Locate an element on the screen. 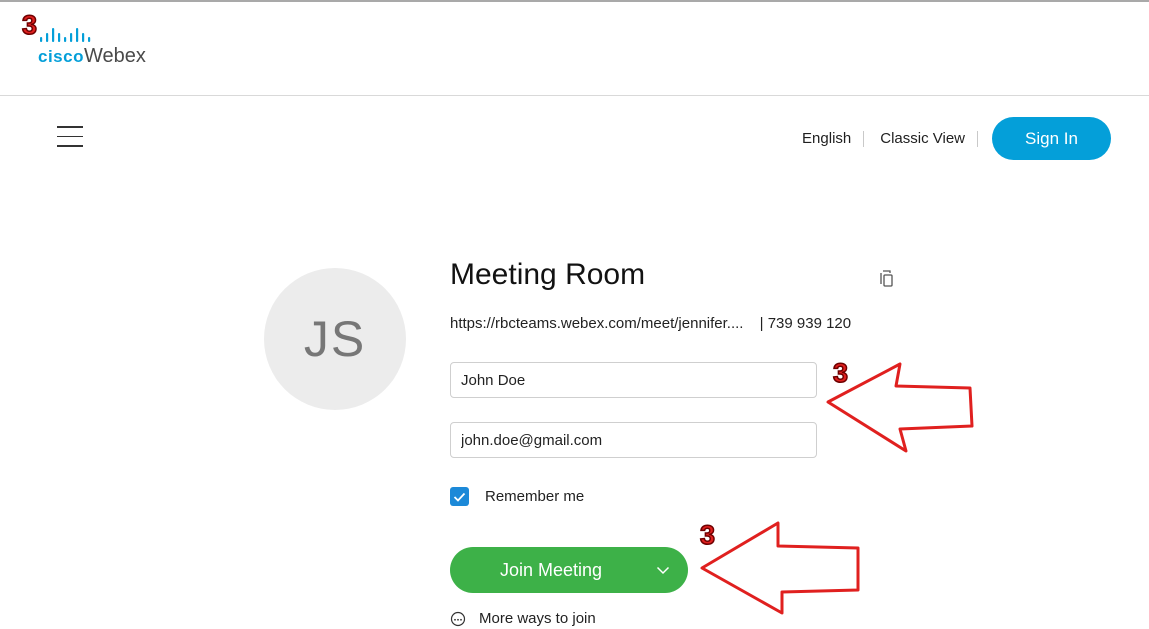 This screenshot has height=629, width=1149. page-title: Meeting Room is located at coordinates (548, 274).